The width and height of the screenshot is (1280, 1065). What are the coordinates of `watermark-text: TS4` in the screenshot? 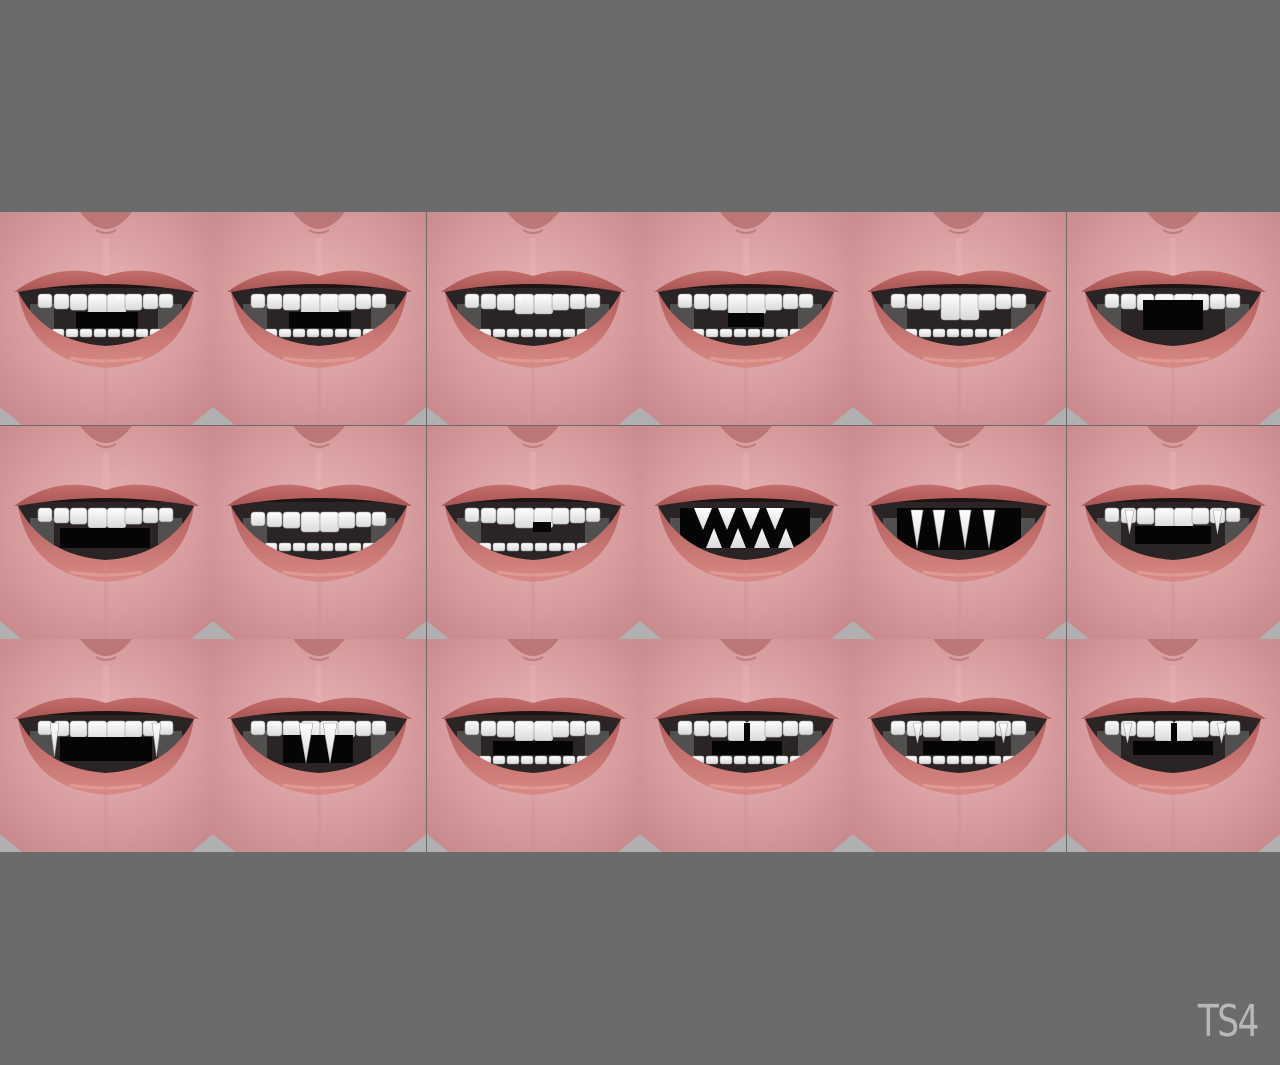 It's located at (1228, 1021).